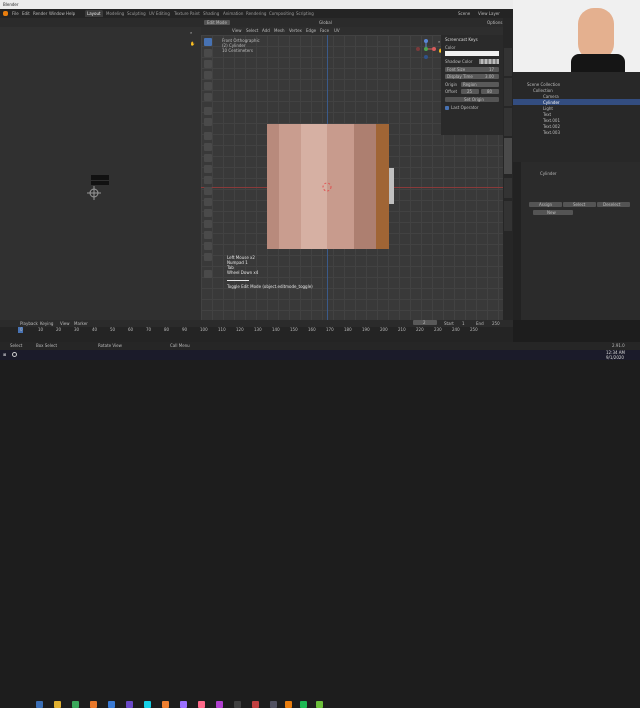  What do you see at coordinates (208, 235) in the screenshot?
I see `shrink-tool-icon` at bounding box center [208, 235].